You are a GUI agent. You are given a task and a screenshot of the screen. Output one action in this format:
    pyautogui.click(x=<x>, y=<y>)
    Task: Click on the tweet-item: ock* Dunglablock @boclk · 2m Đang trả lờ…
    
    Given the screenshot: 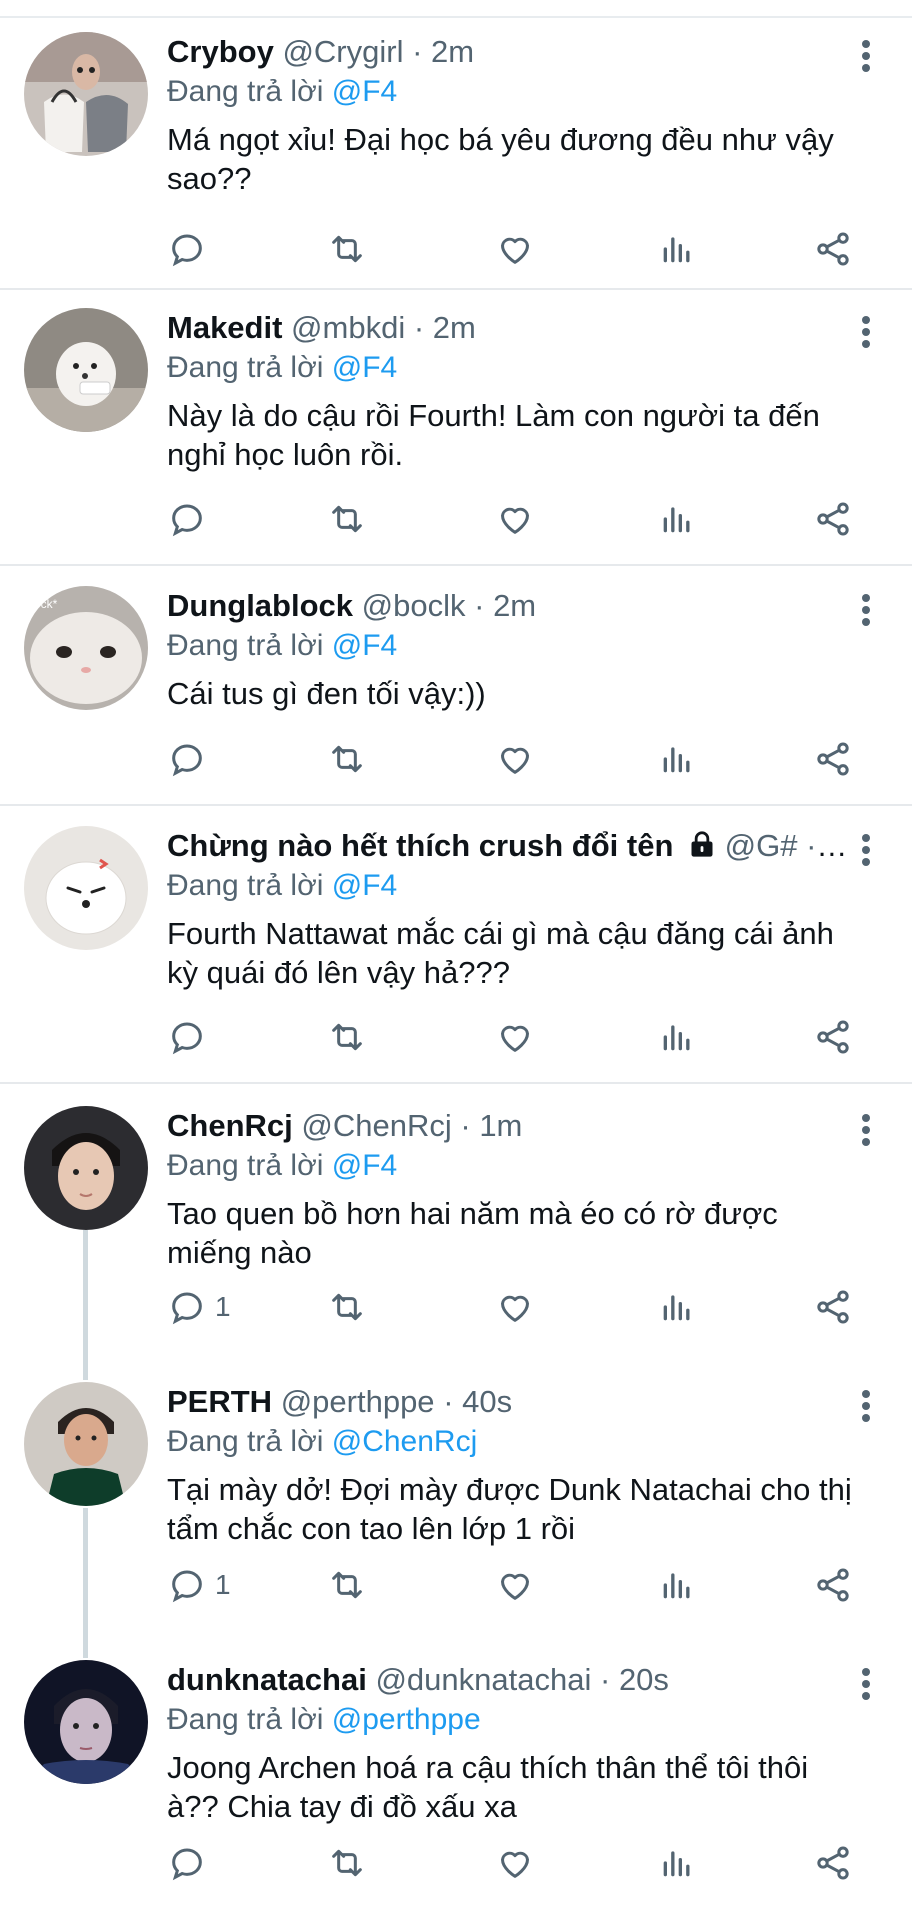 What is the action you would take?
    pyautogui.click(x=456, y=686)
    